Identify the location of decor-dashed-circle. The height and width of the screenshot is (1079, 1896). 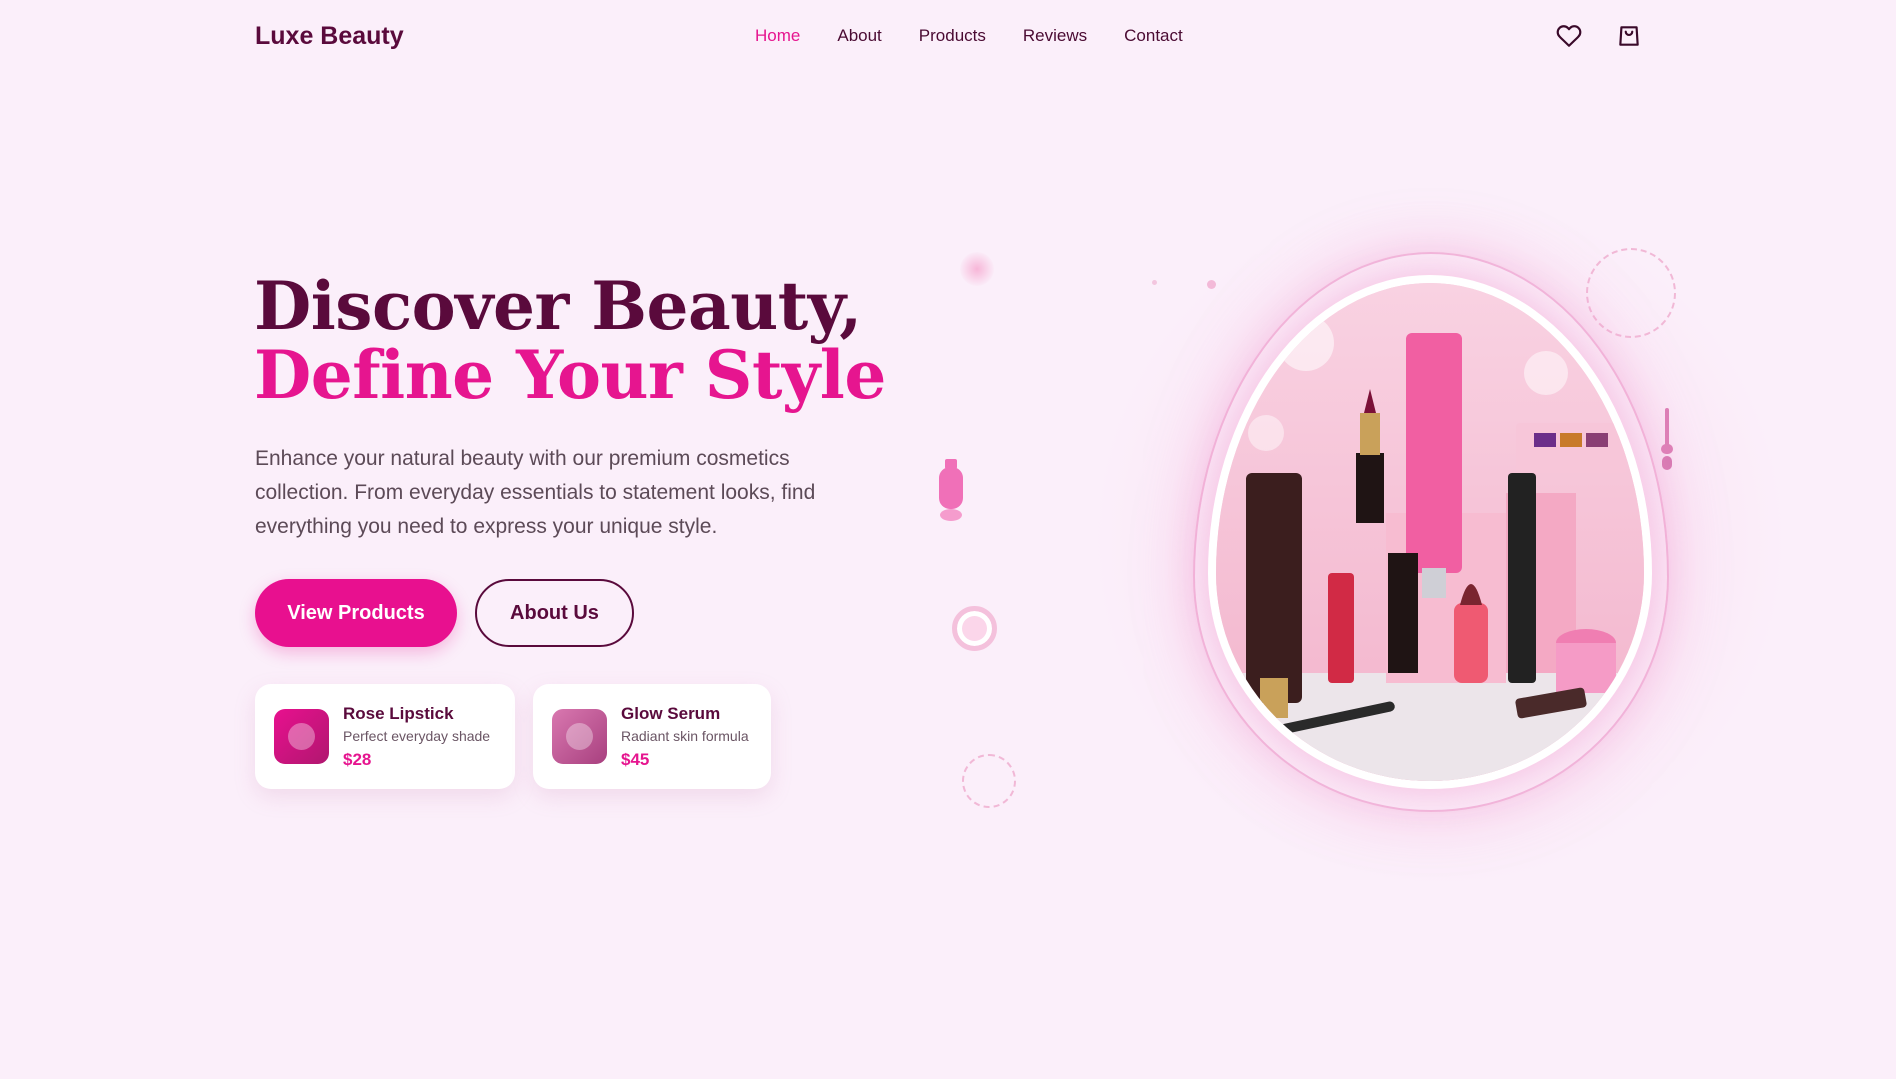
(989, 781).